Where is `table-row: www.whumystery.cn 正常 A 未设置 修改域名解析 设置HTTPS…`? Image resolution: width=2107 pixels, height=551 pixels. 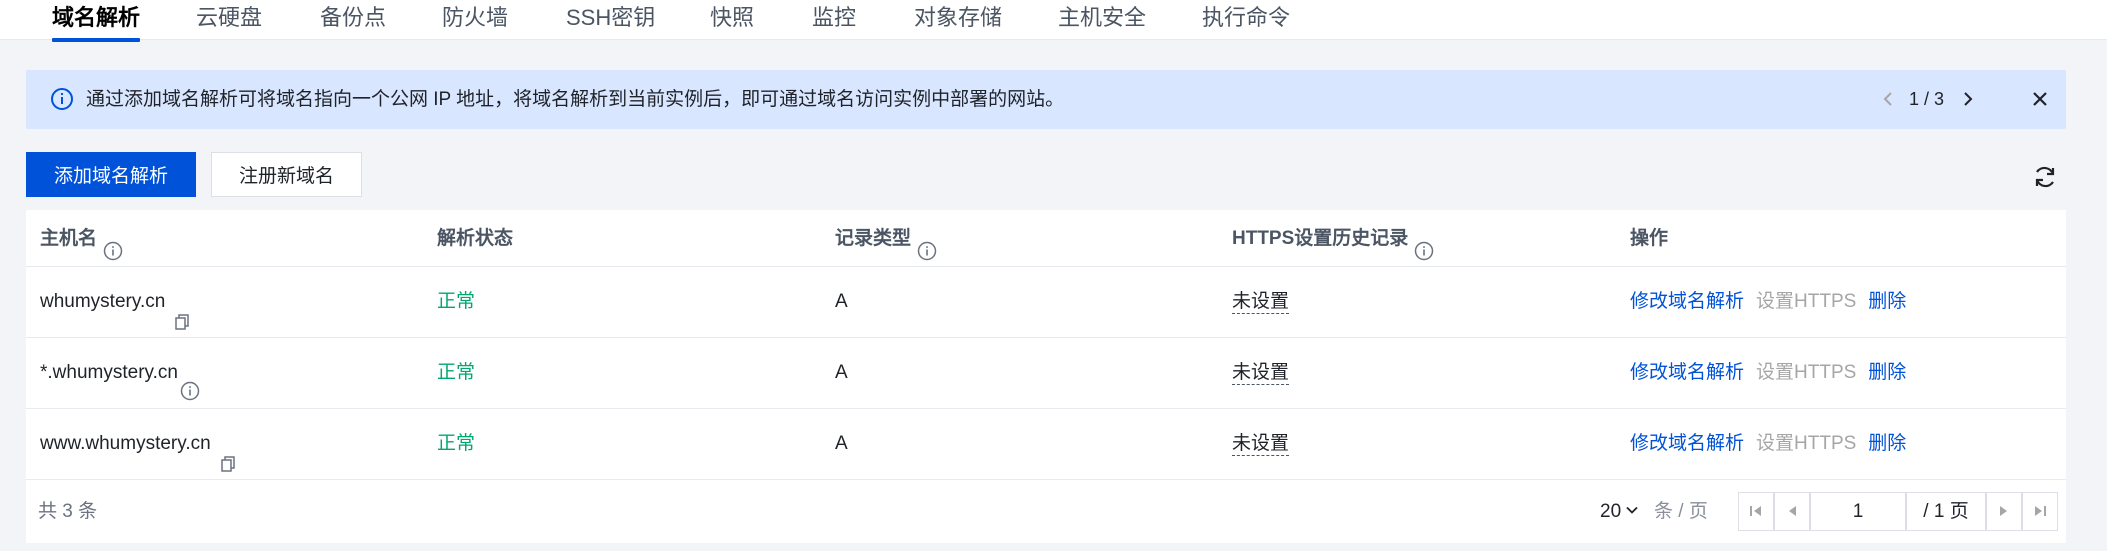
table-row: www.whumystery.cn 正常 A 未设置 修改域名解析 设置HTTPS… is located at coordinates (1046, 444).